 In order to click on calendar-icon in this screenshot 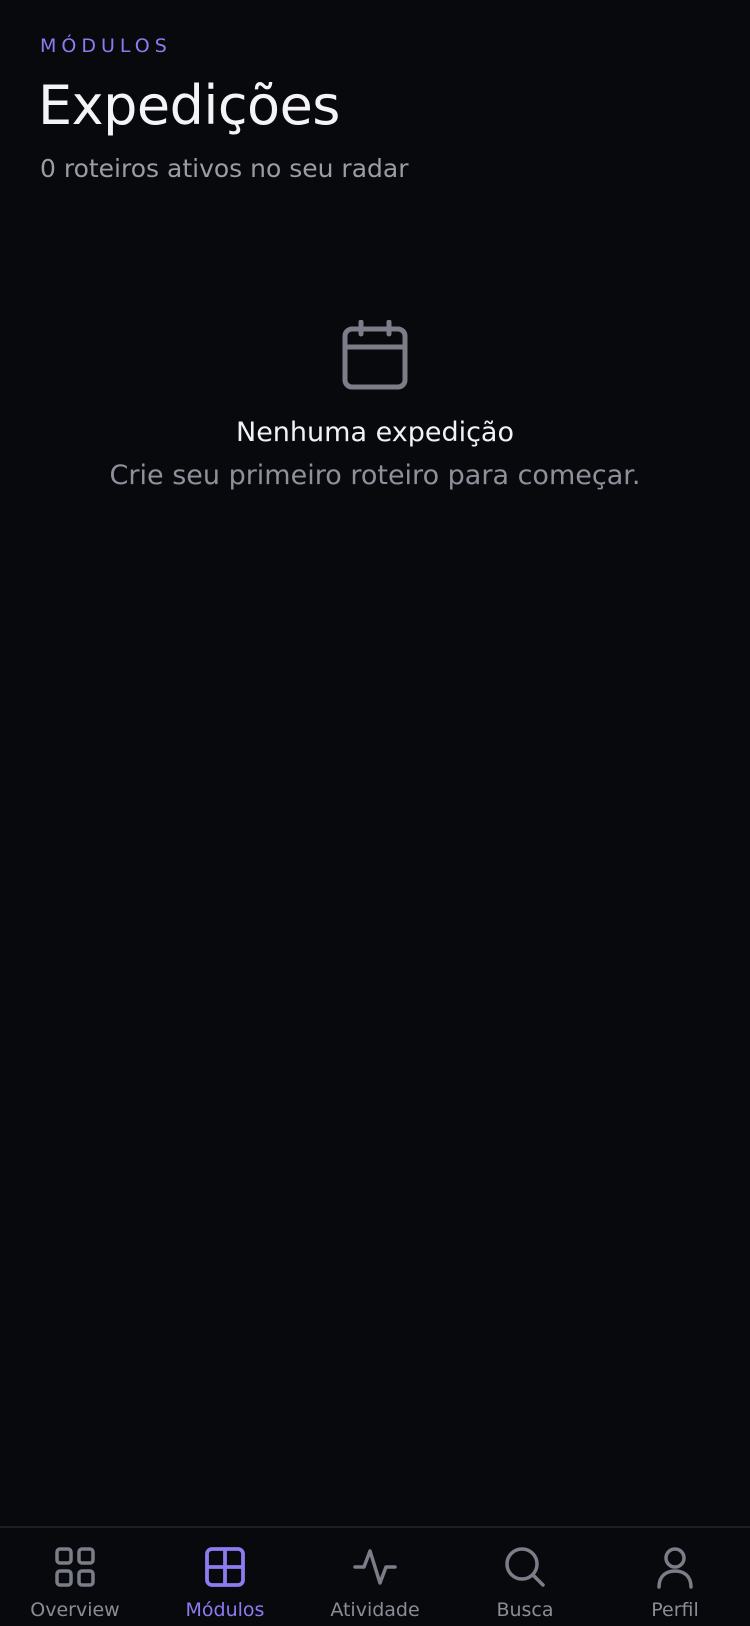, I will do `click(375, 355)`.